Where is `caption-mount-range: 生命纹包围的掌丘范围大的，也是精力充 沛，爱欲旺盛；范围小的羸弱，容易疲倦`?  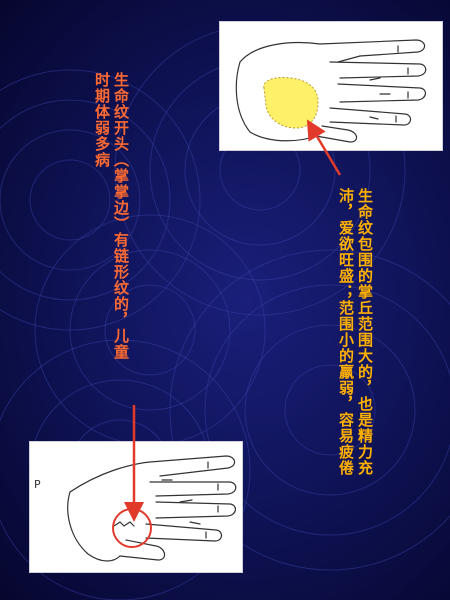
caption-mount-range: 生命纹包围的掌丘范围大的，也是精力充 沛，爱欲旺盛；范围小的羸弱，容易疲倦 is located at coordinates (355, 388).